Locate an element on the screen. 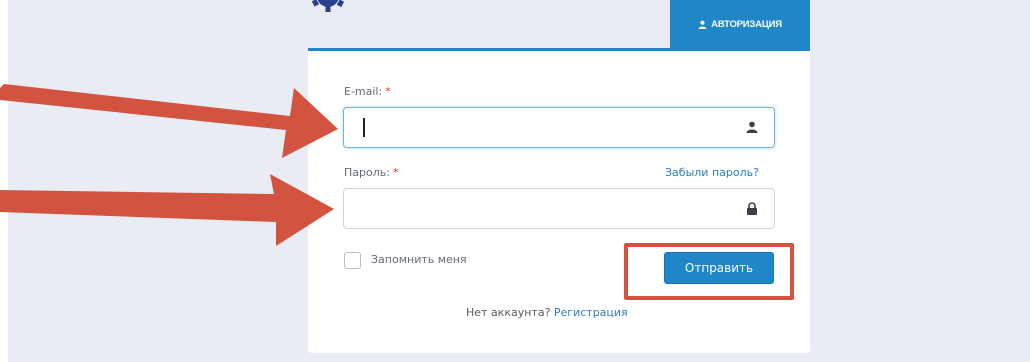  register-prompt: Нет аккаунта? is located at coordinates (508, 312).